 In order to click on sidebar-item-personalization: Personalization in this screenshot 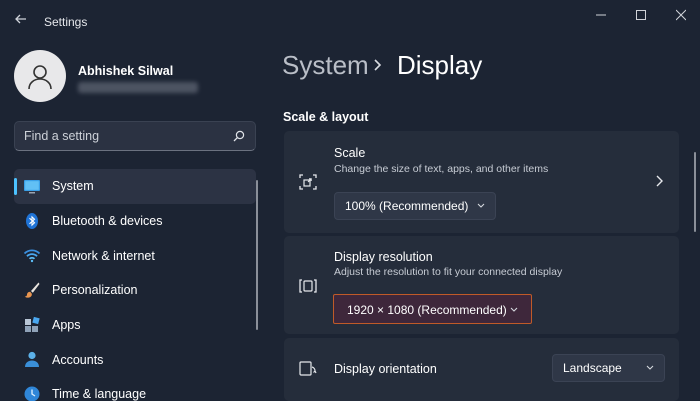, I will do `click(135, 290)`.